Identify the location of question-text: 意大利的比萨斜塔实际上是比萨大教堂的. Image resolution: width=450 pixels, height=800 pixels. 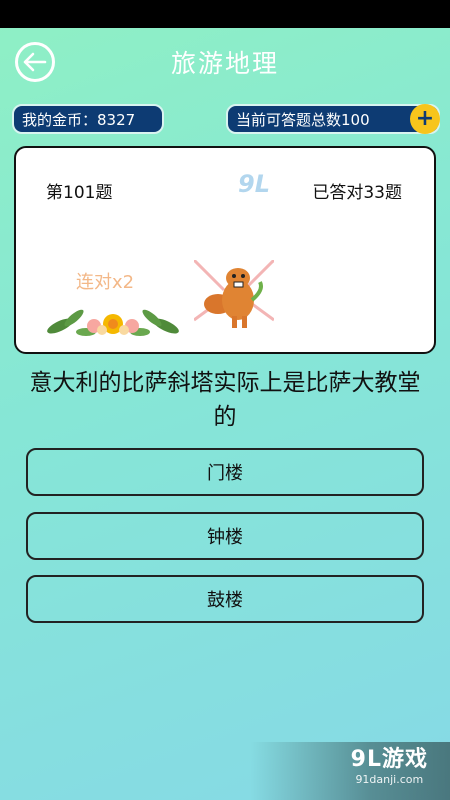
(225, 400).